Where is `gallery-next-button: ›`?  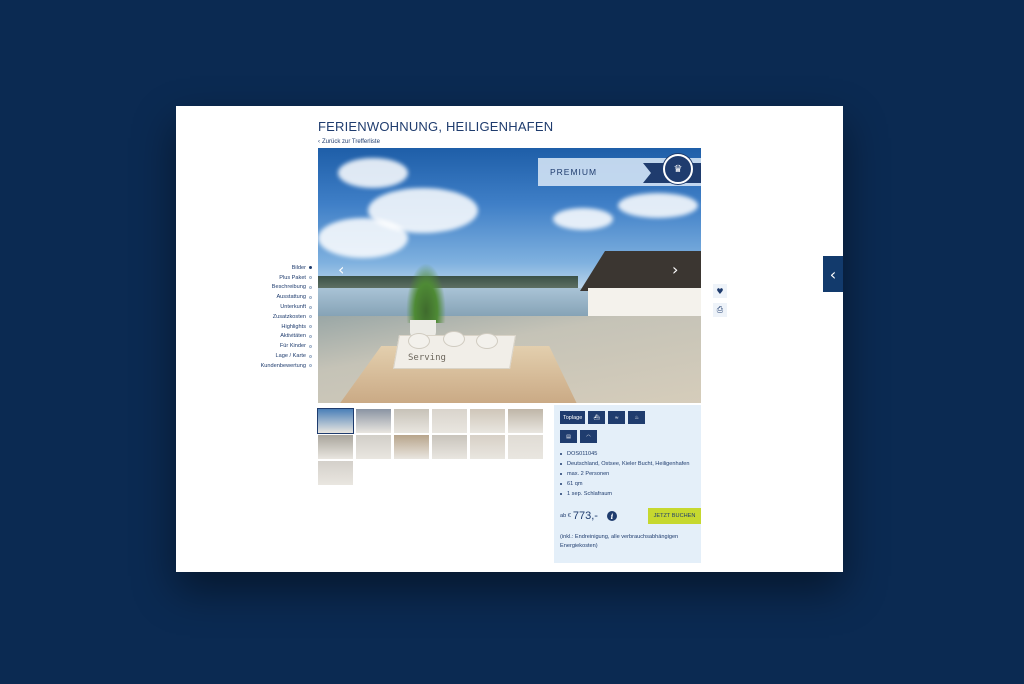
gallery-next-button: › is located at coordinates (675, 269).